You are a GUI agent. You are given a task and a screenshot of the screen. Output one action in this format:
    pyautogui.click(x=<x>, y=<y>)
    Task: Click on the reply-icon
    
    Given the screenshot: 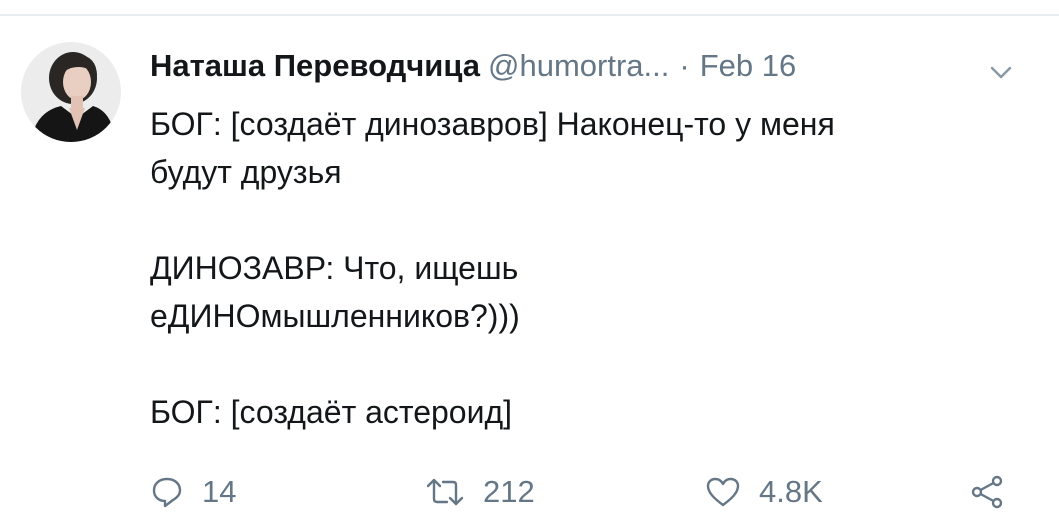 What is the action you would take?
    pyautogui.click(x=167, y=492)
    